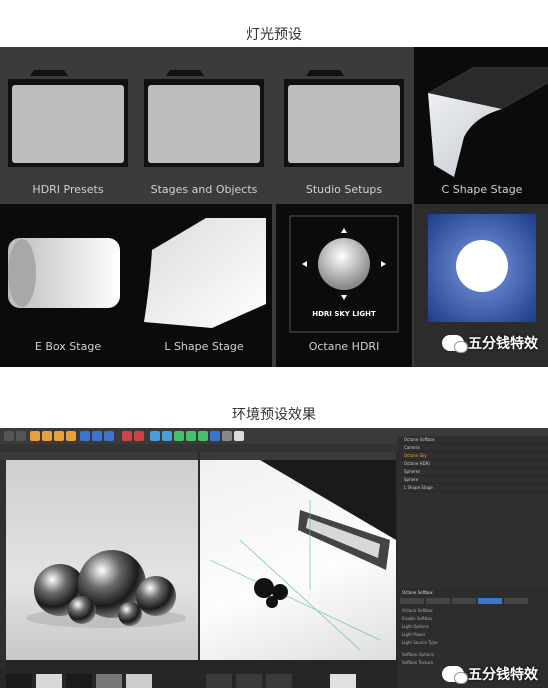 The width and height of the screenshot is (548, 688). Describe the element at coordinates (47, 436) in the screenshot. I see `move-icon` at that location.